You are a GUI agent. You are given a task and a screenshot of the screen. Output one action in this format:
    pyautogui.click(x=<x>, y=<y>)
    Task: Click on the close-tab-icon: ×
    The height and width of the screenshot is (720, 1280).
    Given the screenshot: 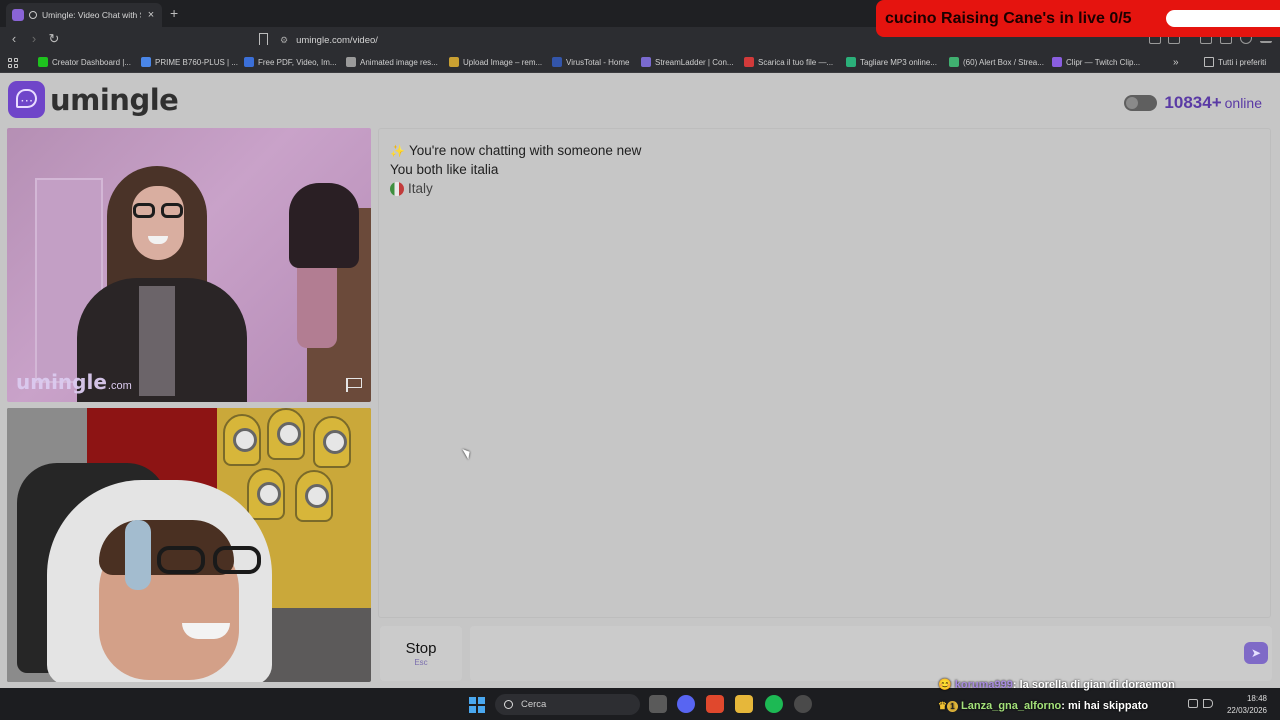 What is the action you would take?
    pyautogui.click(x=151, y=15)
    